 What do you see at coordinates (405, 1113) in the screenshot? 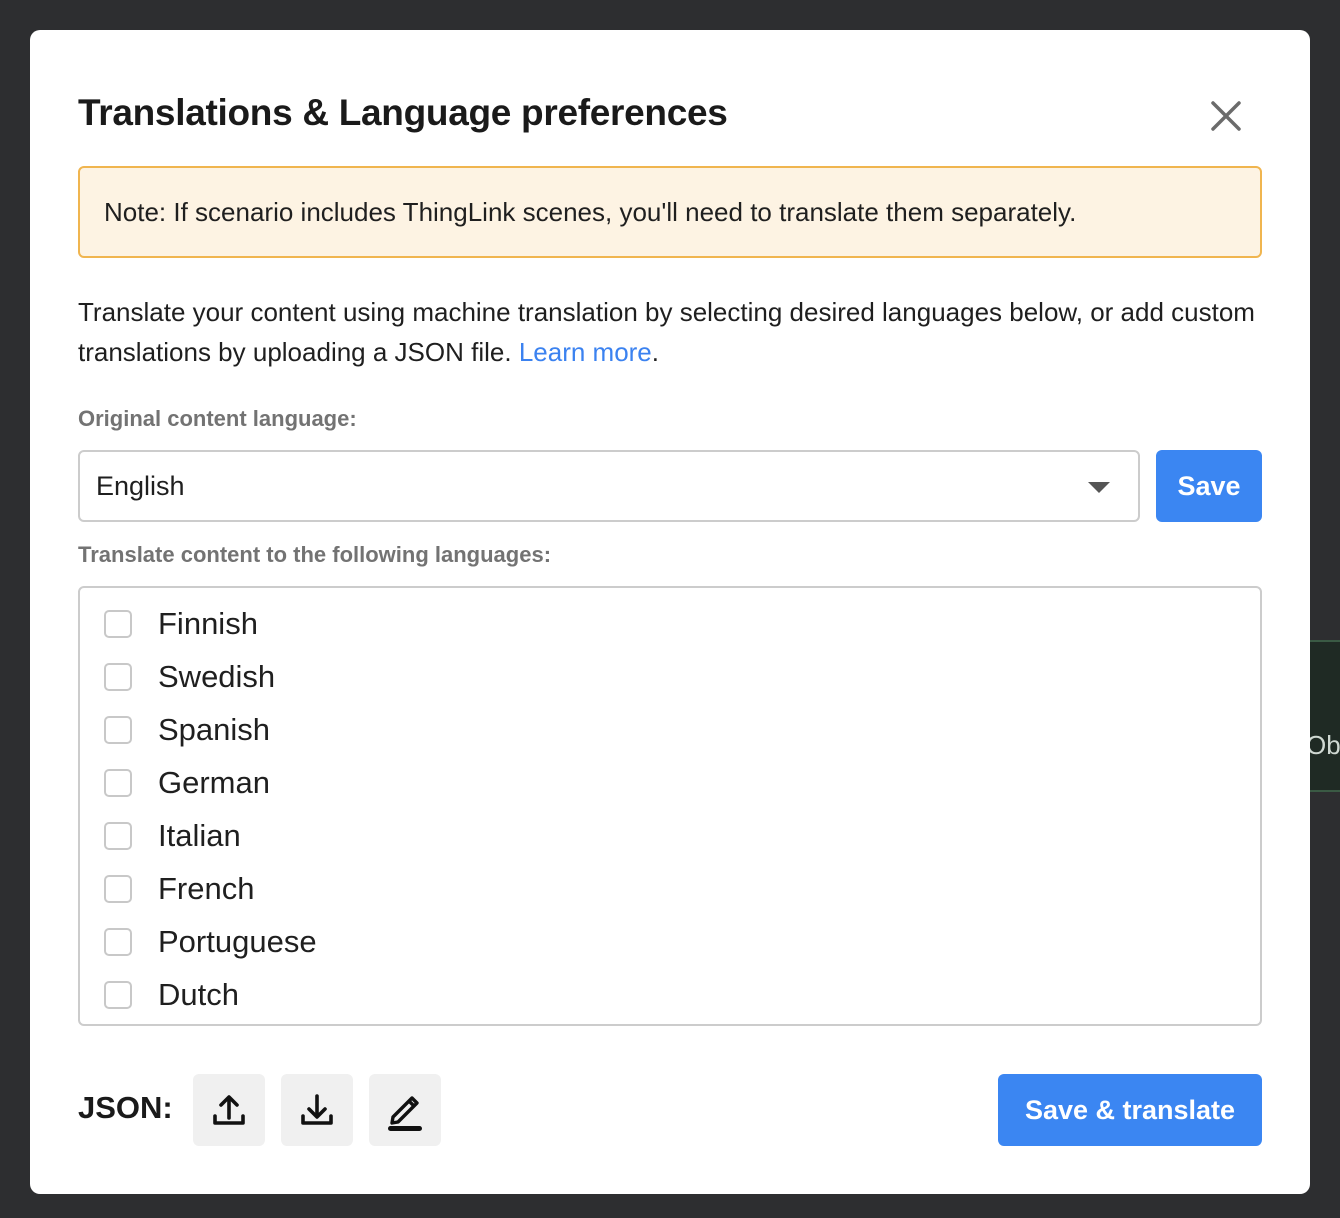
I see `edit-icon` at bounding box center [405, 1113].